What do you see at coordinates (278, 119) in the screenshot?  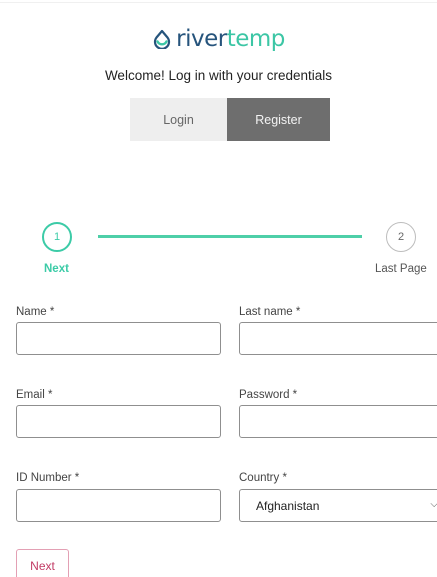 I see `register-tab: Register` at bounding box center [278, 119].